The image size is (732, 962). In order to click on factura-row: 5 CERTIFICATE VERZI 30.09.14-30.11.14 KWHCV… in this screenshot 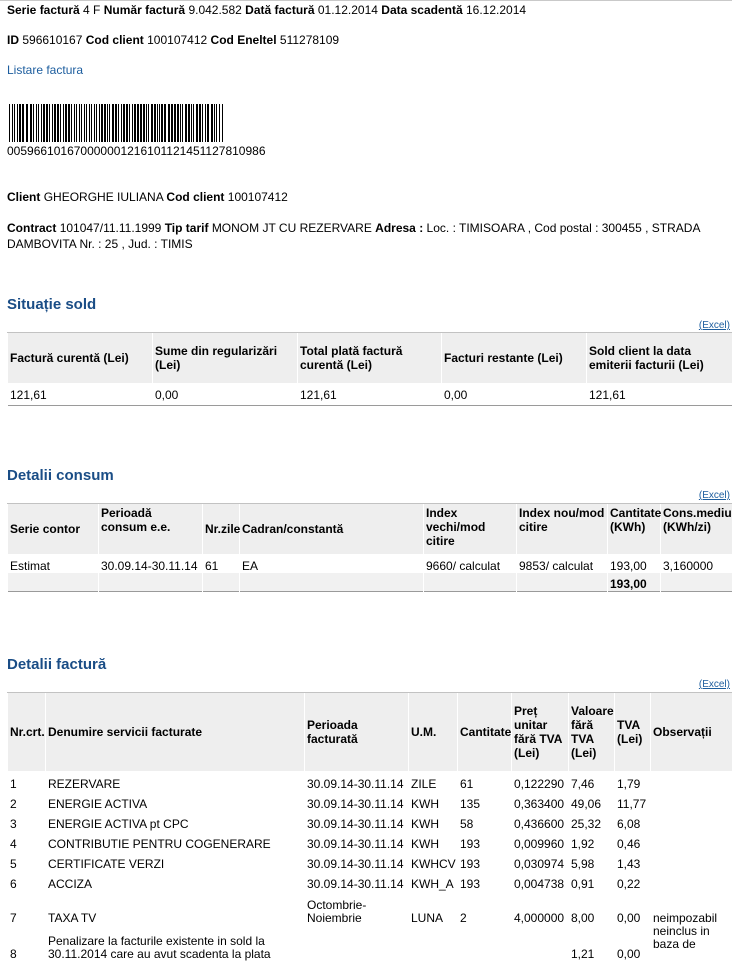, I will do `click(369, 860)`.